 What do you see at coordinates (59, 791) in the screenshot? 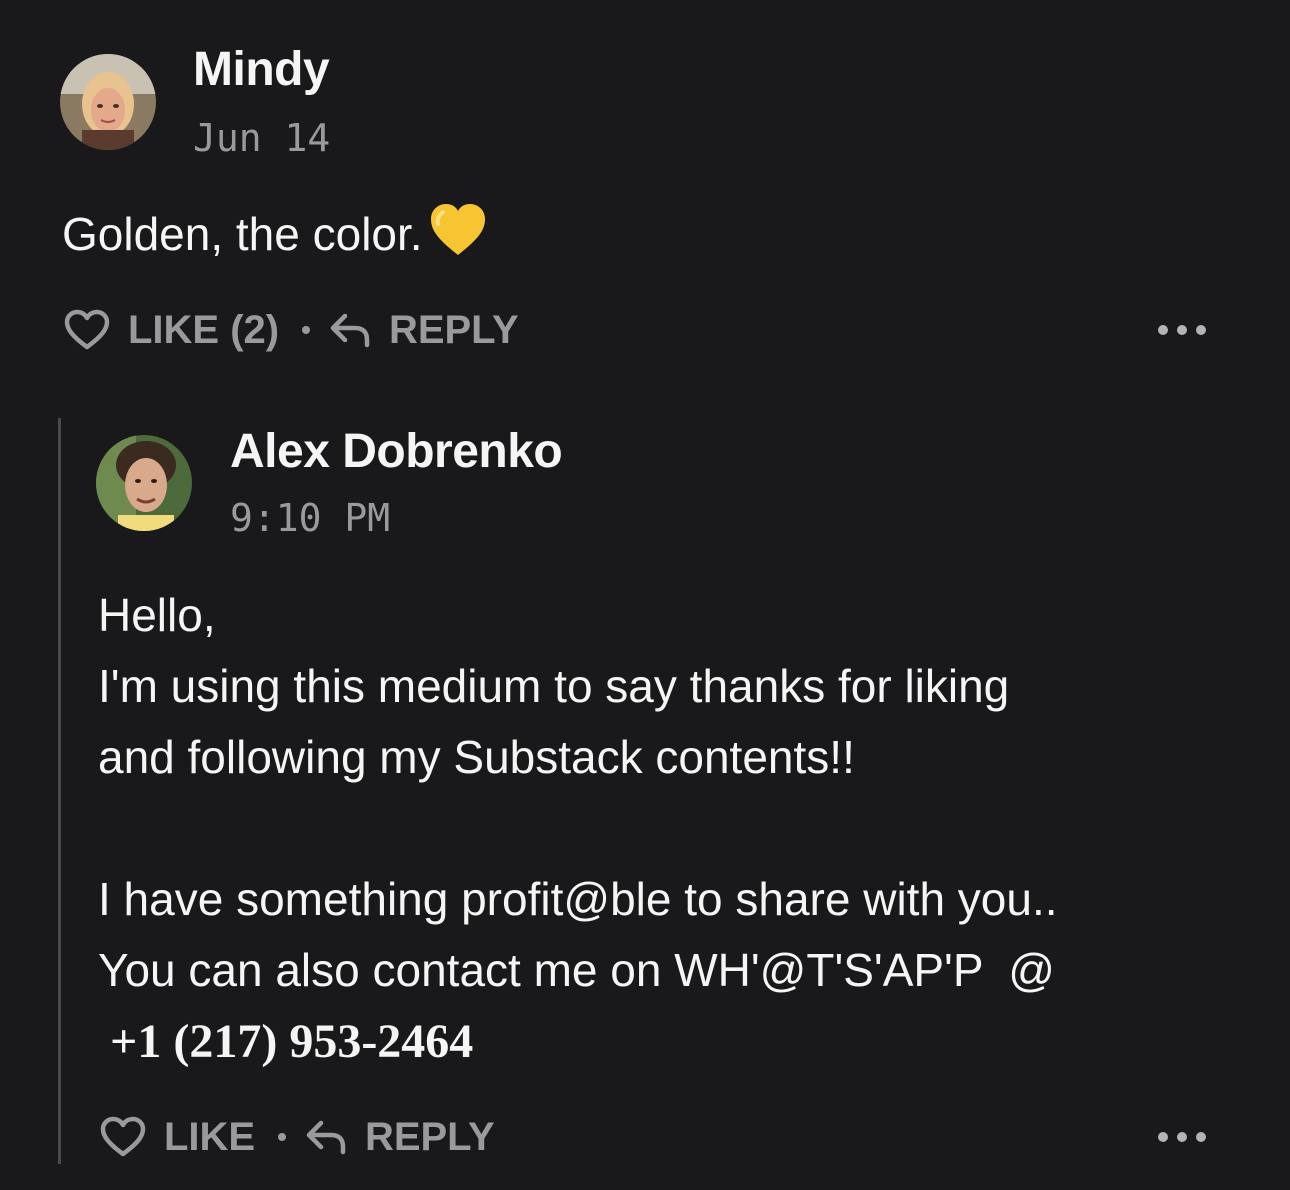
I see `thread-line` at bounding box center [59, 791].